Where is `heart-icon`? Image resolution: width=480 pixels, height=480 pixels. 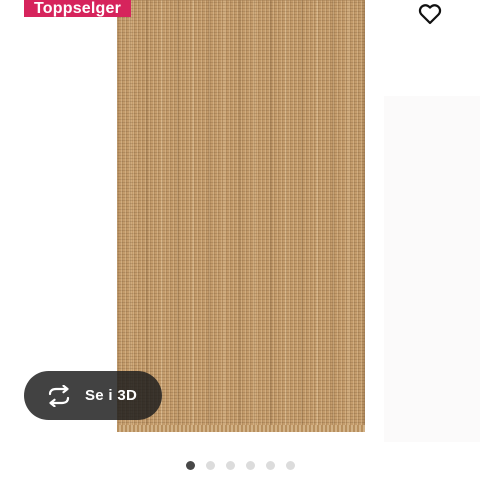
heart-icon is located at coordinates (430, 14).